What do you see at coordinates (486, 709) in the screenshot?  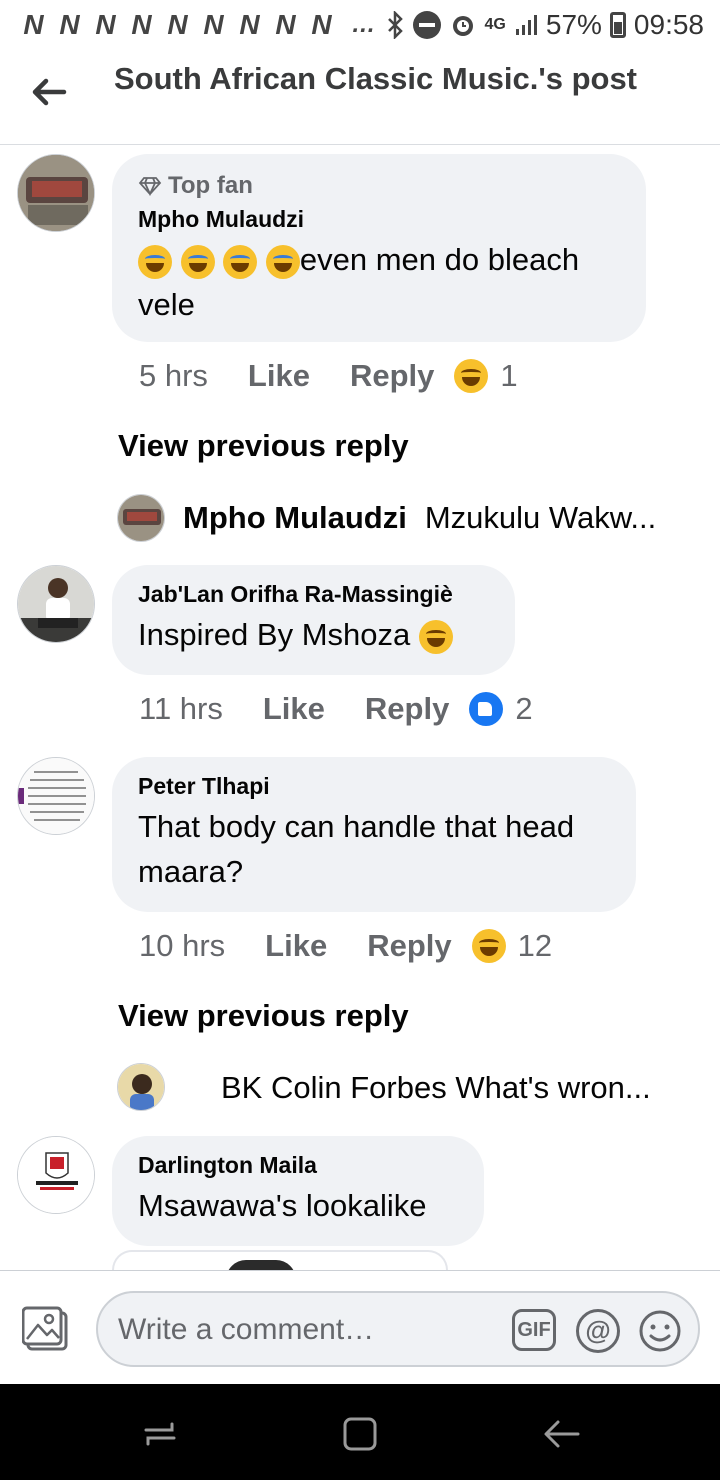 I see `like-reaction-icon` at bounding box center [486, 709].